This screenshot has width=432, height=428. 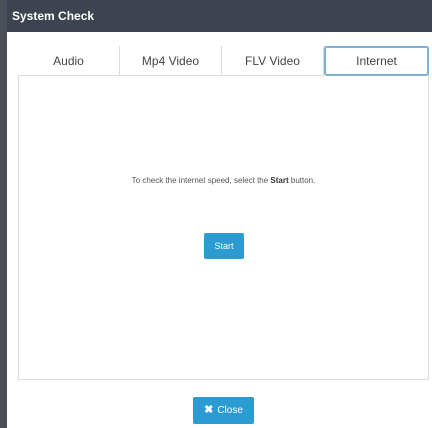 I want to click on tab-bar: Audio Mp4 Video FLV Video Internet, so click(x=223, y=61).